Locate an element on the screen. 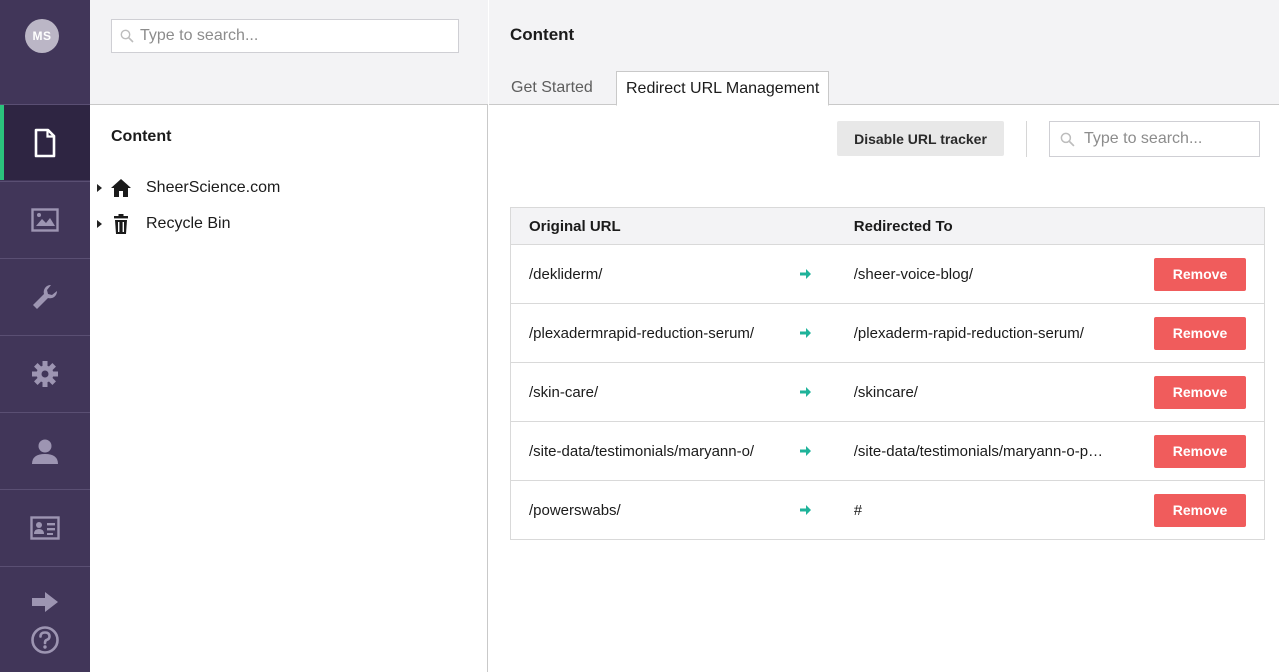  table-row: /skin-care/ /skincare/ Remove is located at coordinates (887, 392).